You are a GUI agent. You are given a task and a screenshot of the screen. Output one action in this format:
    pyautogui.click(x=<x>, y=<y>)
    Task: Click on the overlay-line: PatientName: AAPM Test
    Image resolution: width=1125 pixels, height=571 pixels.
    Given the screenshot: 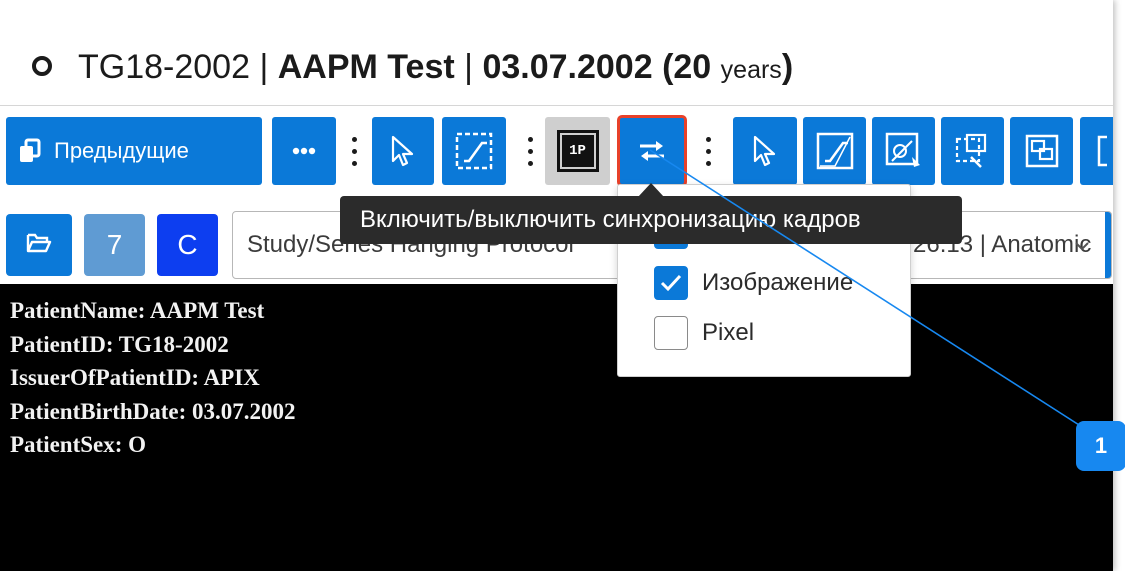 What is the action you would take?
    pyautogui.click(x=137, y=310)
    